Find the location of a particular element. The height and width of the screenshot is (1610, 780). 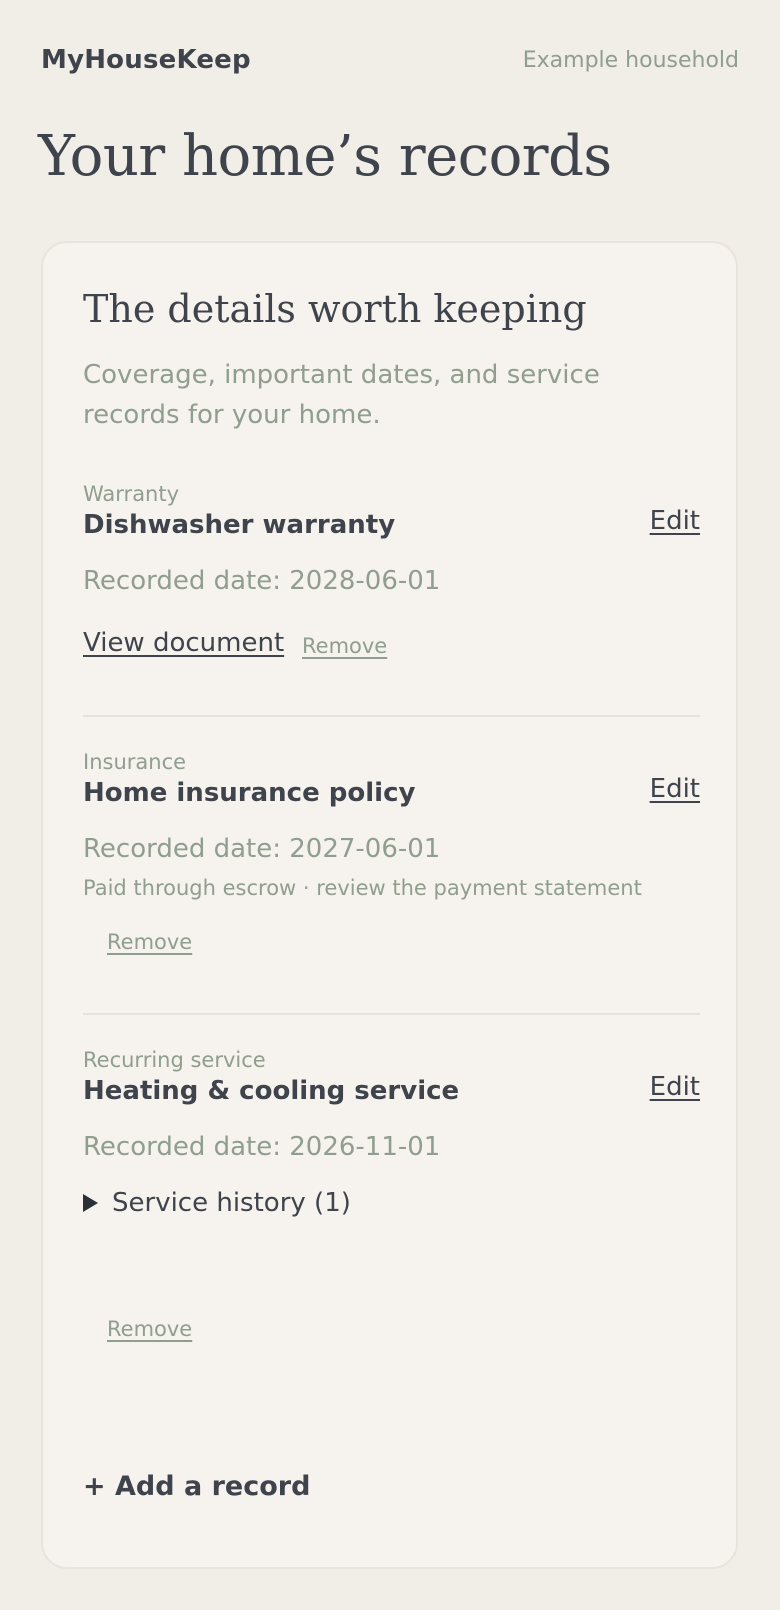

record-category: Recurring service is located at coordinates (174, 1060).